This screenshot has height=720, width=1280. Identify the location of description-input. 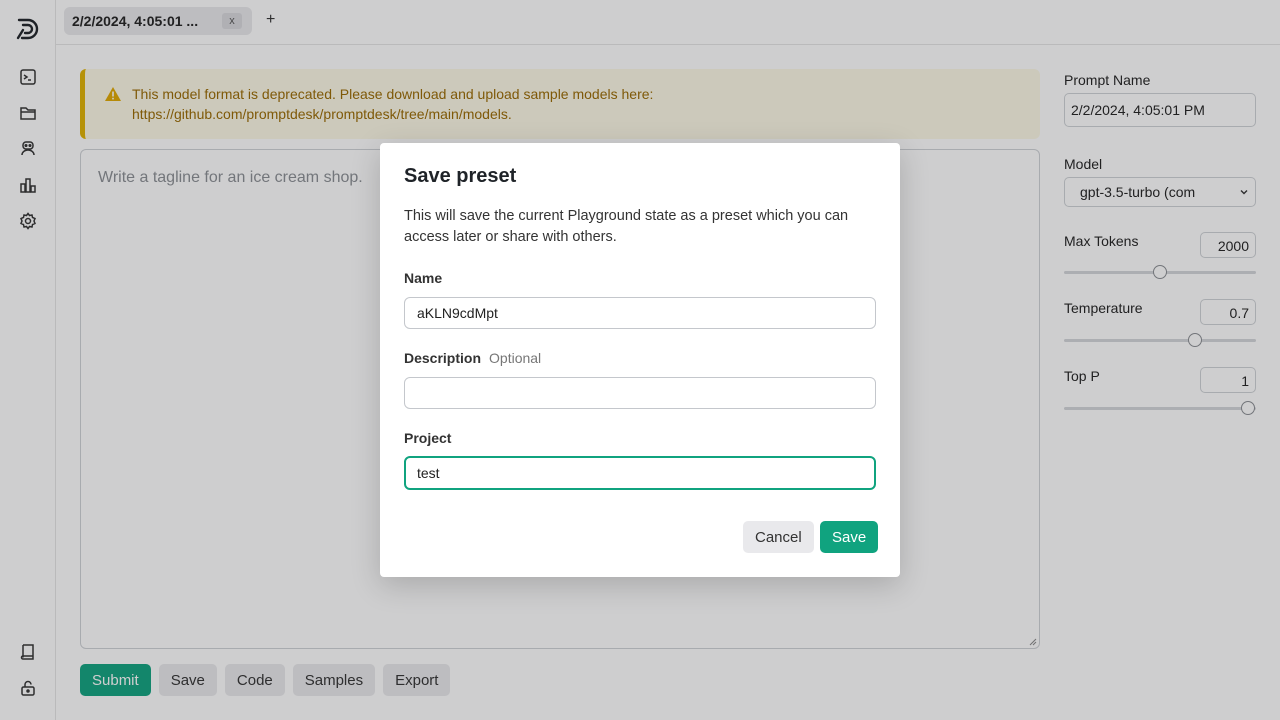
(640, 393).